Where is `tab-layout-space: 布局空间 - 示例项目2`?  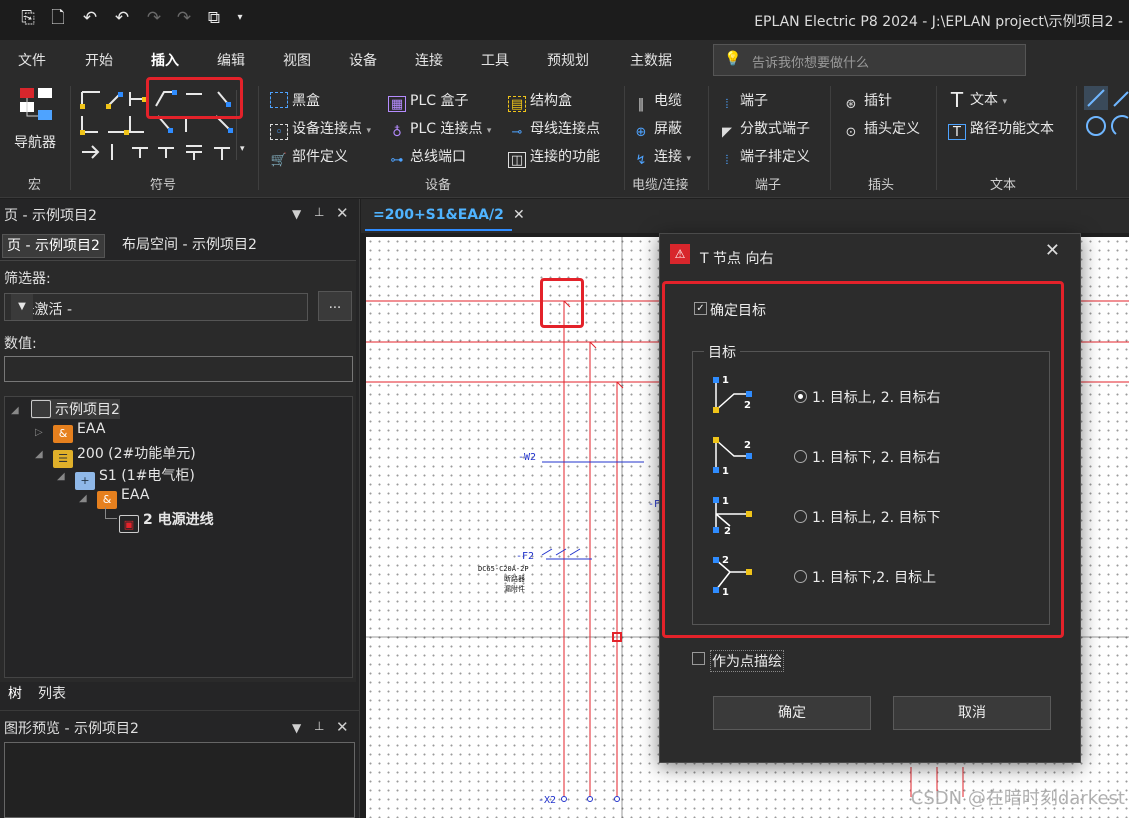 tab-layout-space: 布局空间 - 示例项目2 is located at coordinates (189, 246).